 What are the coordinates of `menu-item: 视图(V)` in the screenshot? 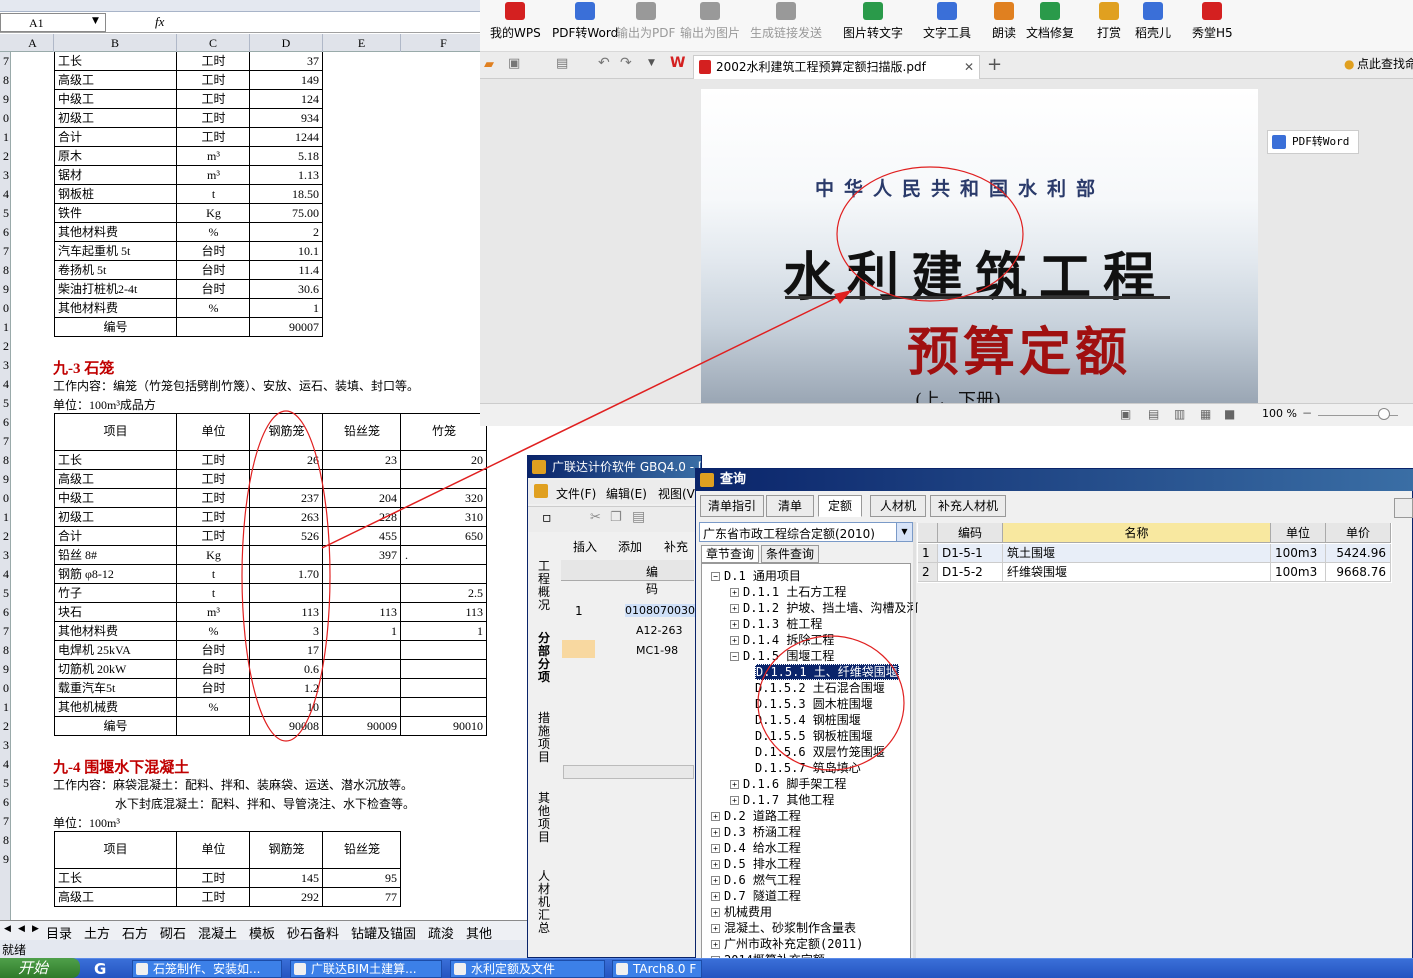 It's located at (679, 493).